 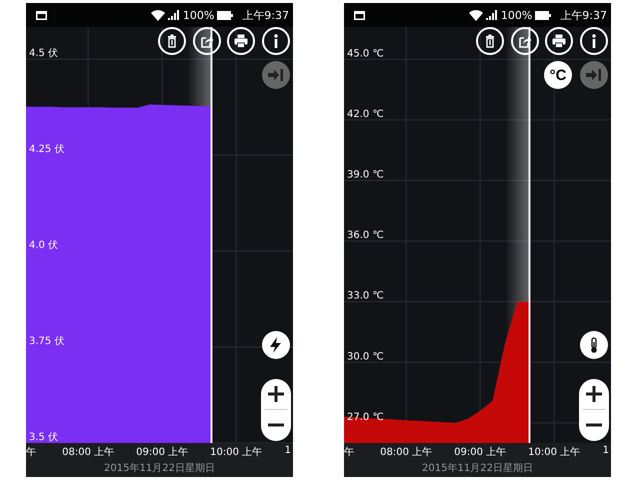 I want to click on y-axis-label: 4.25 伏, so click(x=46, y=150).